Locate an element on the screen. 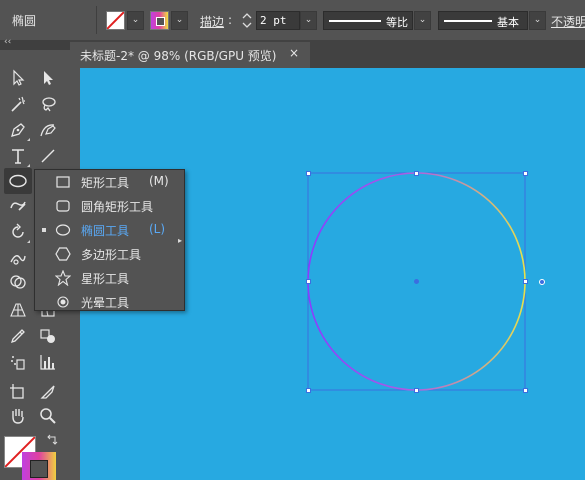 This screenshot has height=480, width=585. ellipse-icon is located at coordinates (63, 230).